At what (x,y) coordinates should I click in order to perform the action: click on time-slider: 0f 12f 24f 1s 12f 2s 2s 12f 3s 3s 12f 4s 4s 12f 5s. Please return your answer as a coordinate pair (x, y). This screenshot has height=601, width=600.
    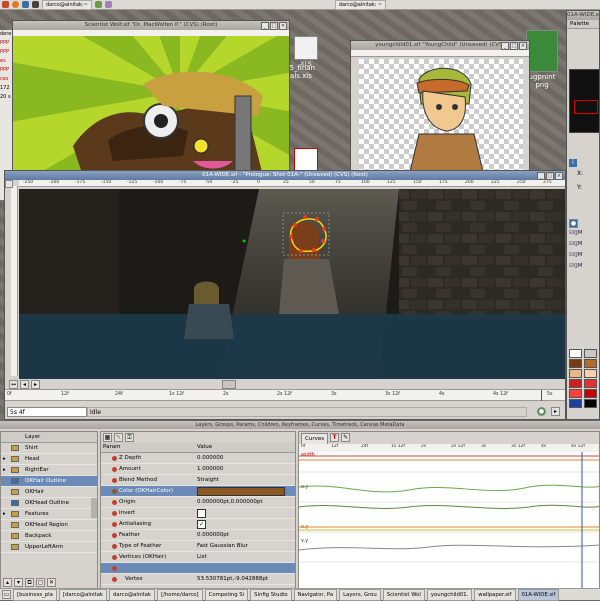
    Looking at the image, I should click on (285, 395).